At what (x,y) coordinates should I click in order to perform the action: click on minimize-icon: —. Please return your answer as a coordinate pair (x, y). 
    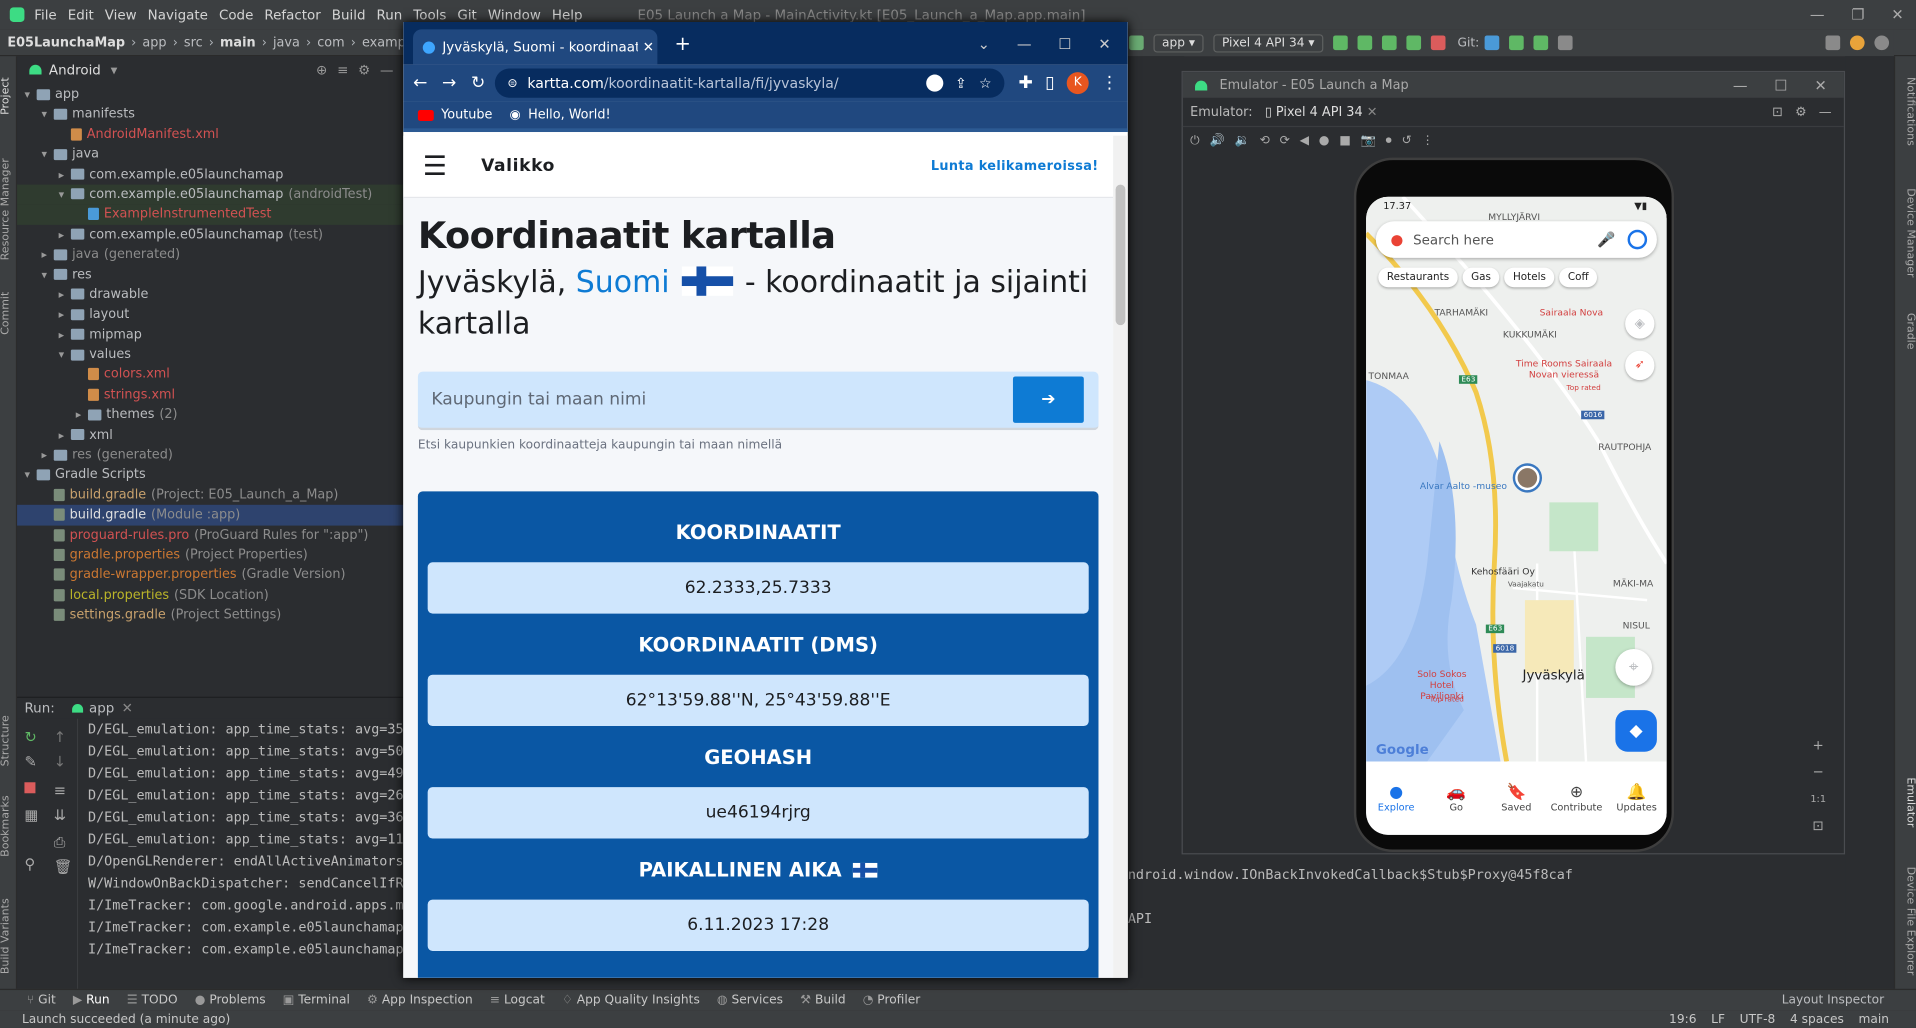
    Looking at the image, I should click on (1740, 84).